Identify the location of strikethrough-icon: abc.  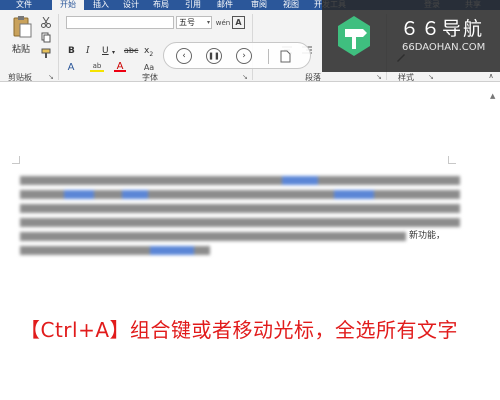
(131, 50).